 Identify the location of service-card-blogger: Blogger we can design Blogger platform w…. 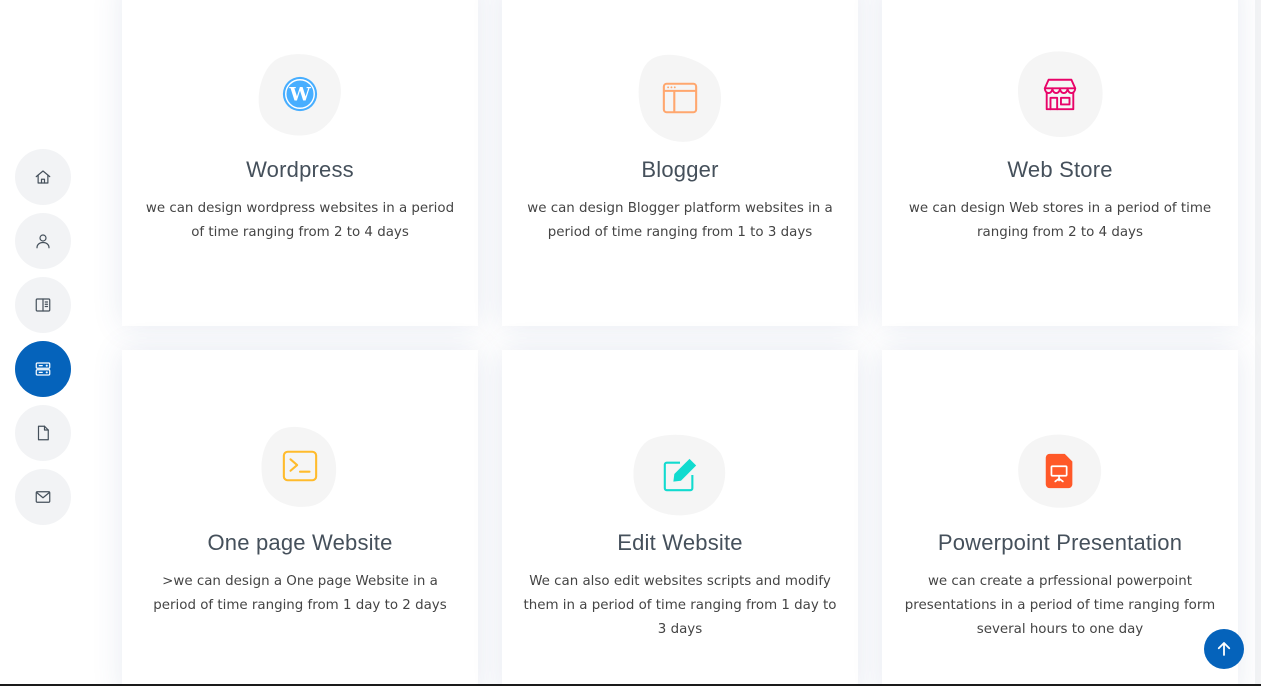
(680, 163).